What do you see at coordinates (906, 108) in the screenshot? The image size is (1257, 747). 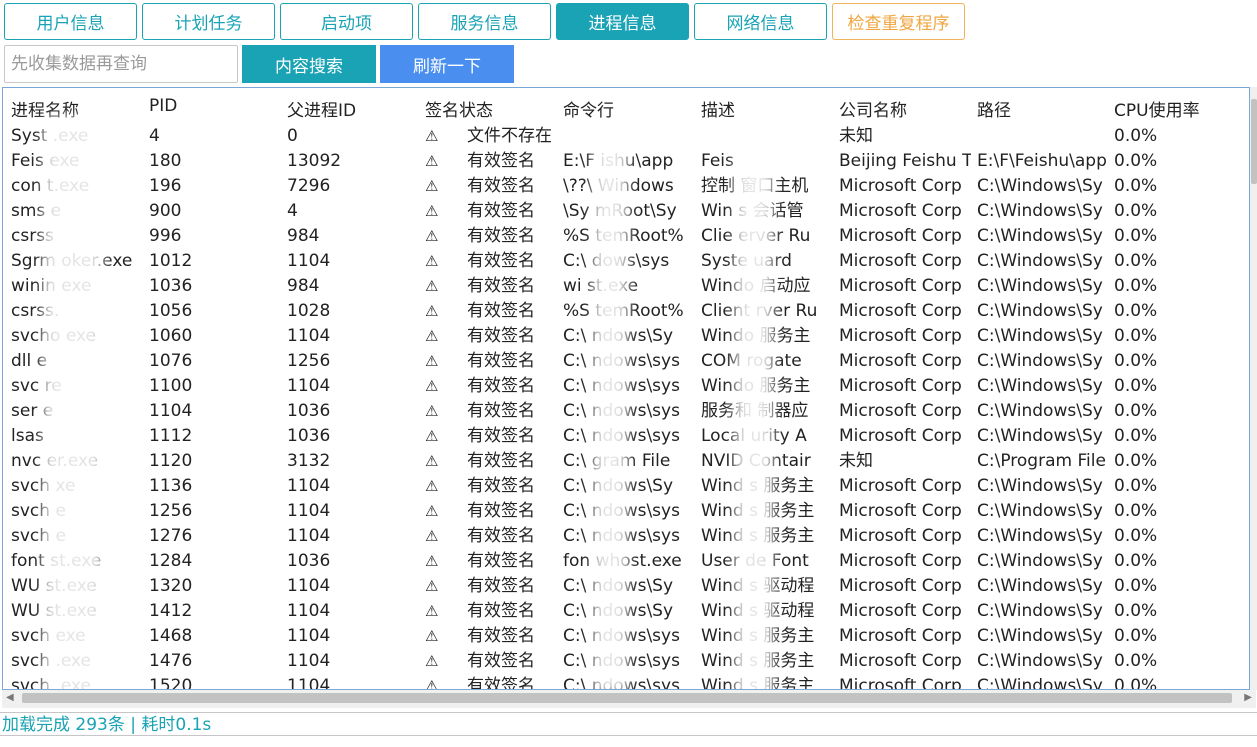 I see `column-header: 公司名称` at bounding box center [906, 108].